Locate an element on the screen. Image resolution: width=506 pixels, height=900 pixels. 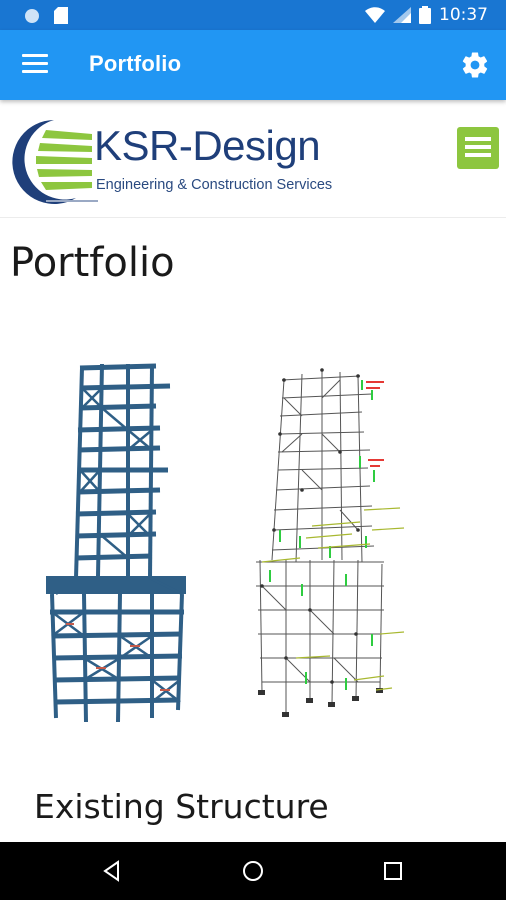
home-icon is located at coordinates (253, 871).